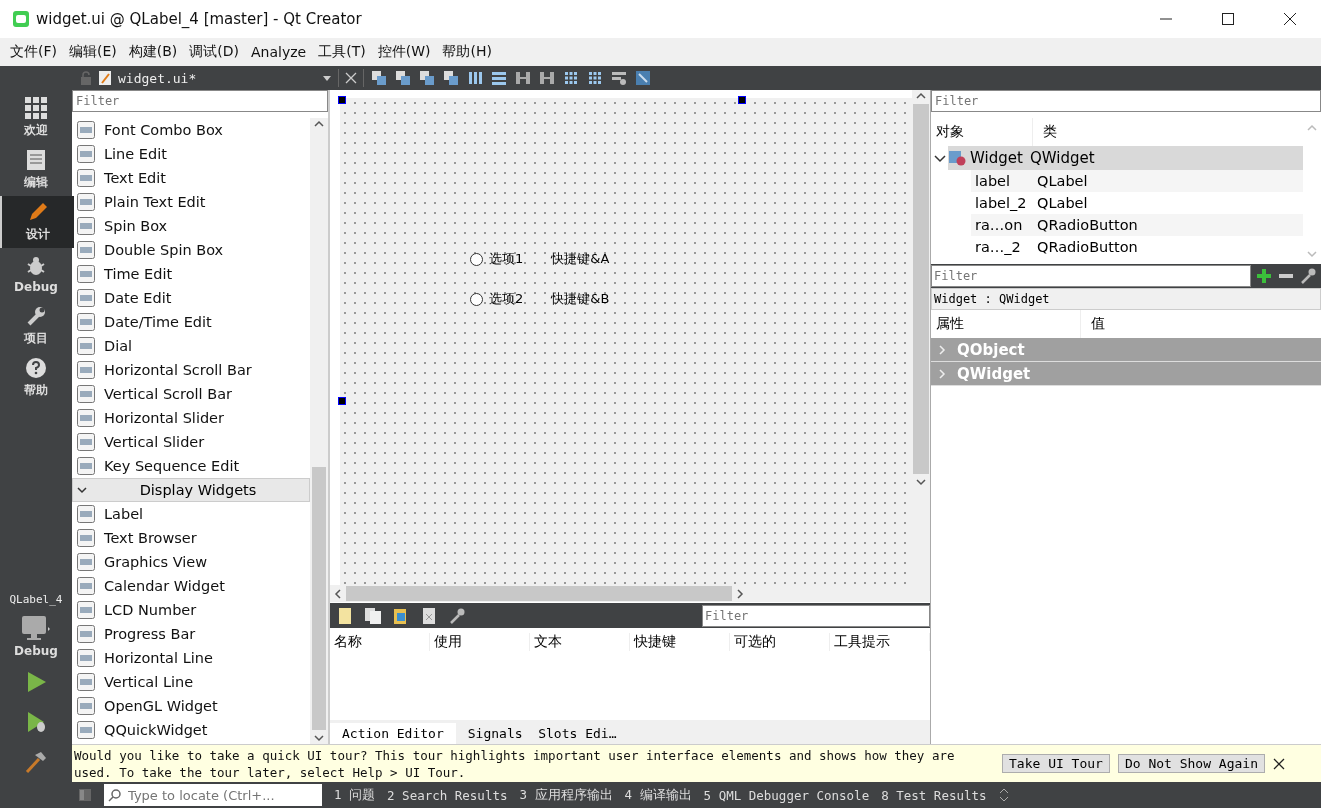  Describe the element at coordinates (191, 322) in the screenshot. I see `widget-list-item: Date/Time Edit` at that location.